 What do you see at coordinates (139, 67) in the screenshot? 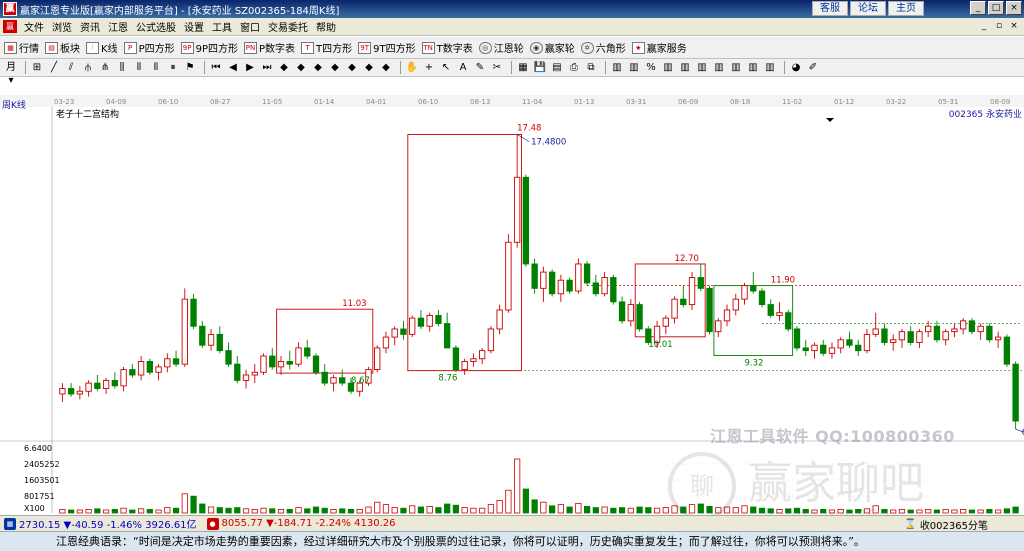
I see `cycle-tool-icon: ⫴` at bounding box center [139, 67].